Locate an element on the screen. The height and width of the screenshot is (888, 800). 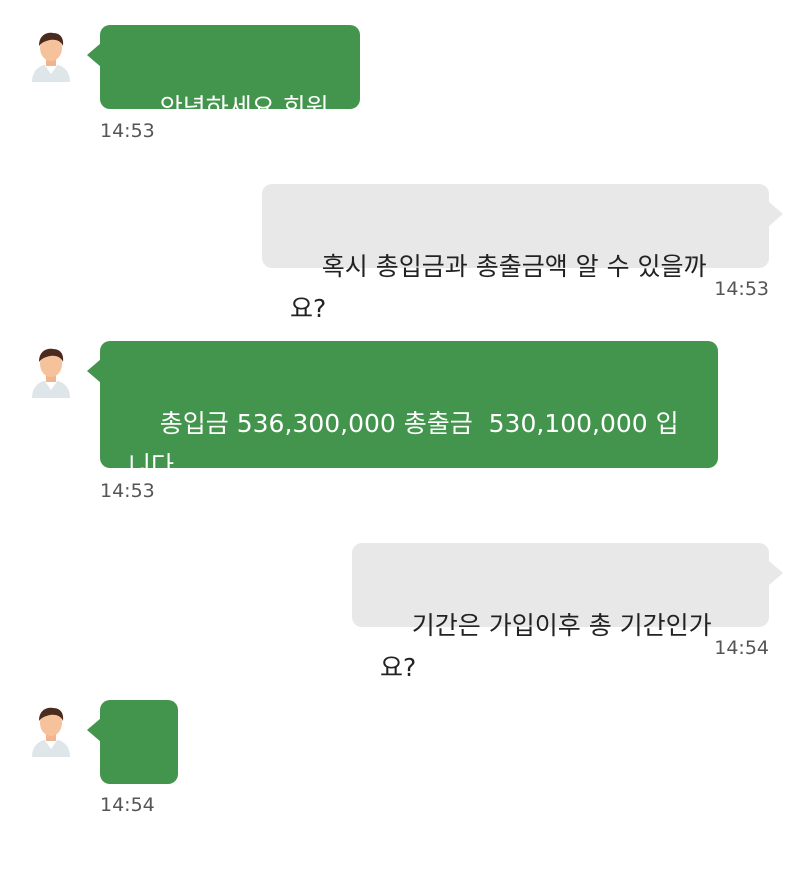
message-text: 안녕하세요 회원님 is located at coordinates (228, 128).